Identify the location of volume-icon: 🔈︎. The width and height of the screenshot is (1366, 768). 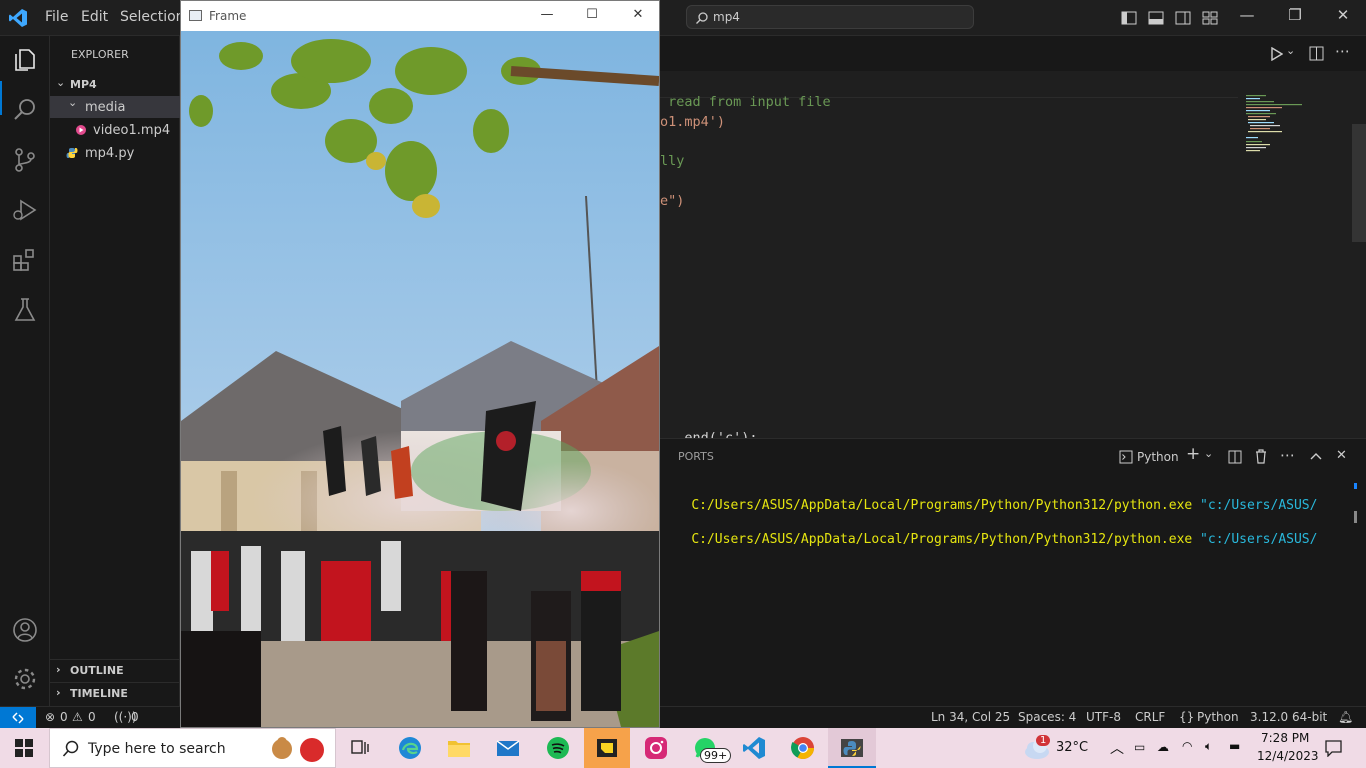
(1208, 746).